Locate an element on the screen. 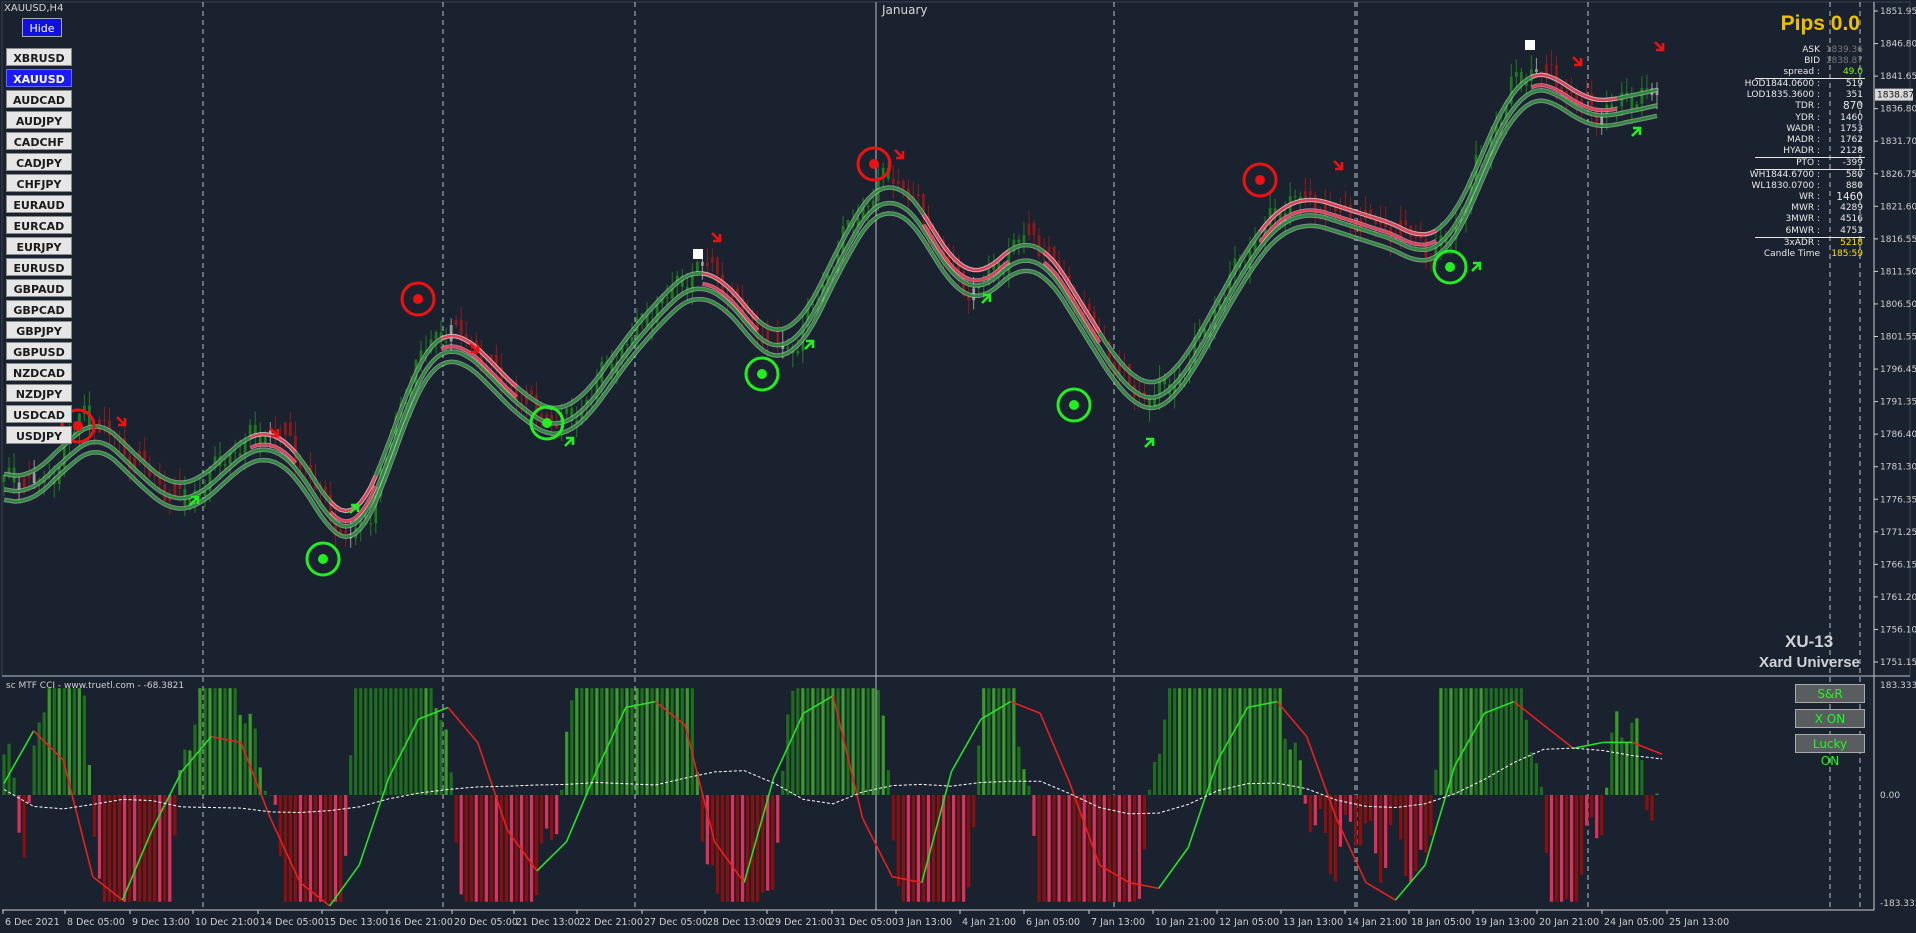 This screenshot has height=933, width=1916. hide-button: Hide is located at coordinates (42, 27).